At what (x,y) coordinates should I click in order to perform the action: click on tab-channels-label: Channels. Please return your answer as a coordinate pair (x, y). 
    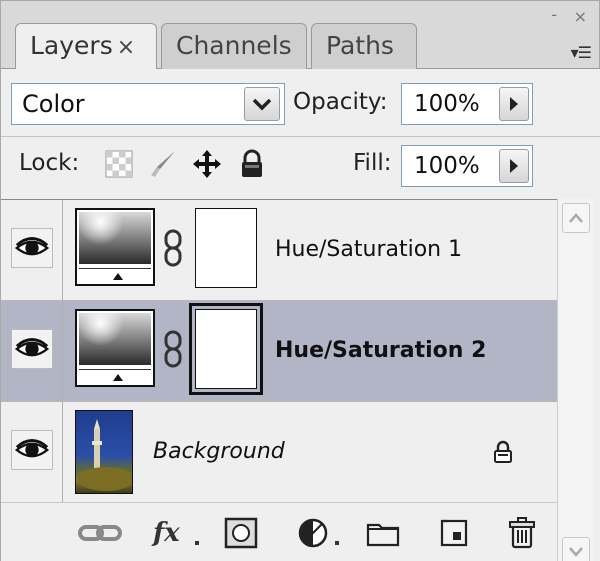
    Looking at the image, I should click on (234, 45).